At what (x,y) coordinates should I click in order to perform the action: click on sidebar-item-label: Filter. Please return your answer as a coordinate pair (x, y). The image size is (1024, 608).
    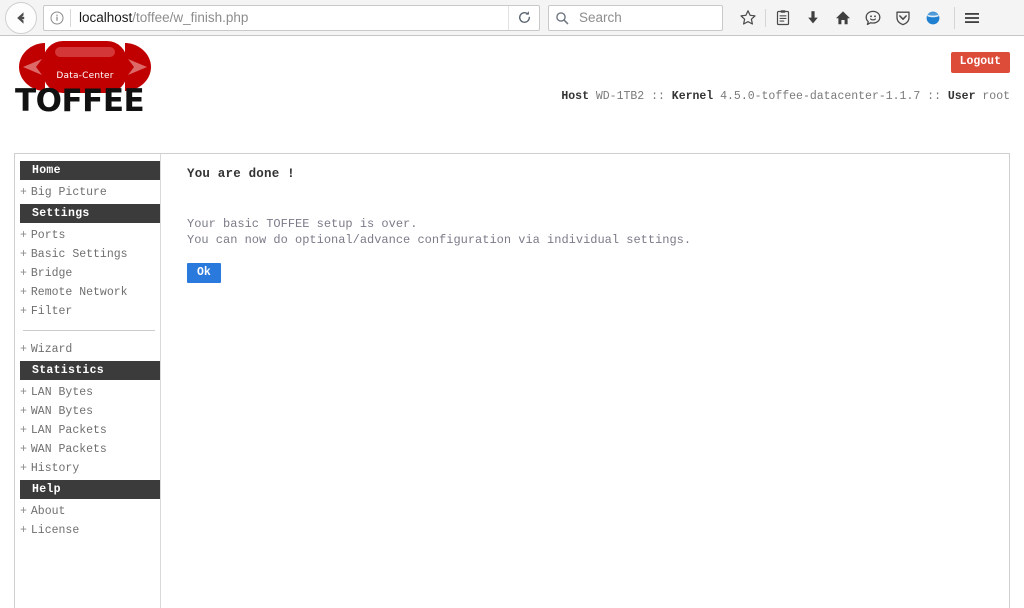
    Looking at the image, I should click on (51, 311).